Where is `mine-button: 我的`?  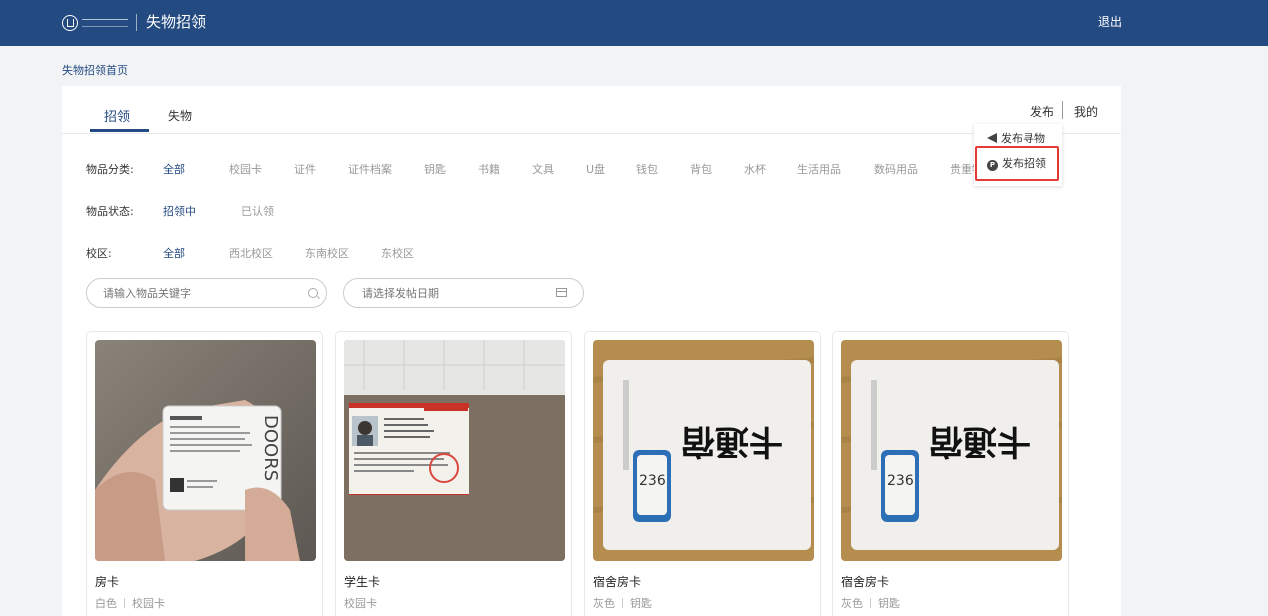
mine-button: 我的 is located at coordinates (1086, 111).